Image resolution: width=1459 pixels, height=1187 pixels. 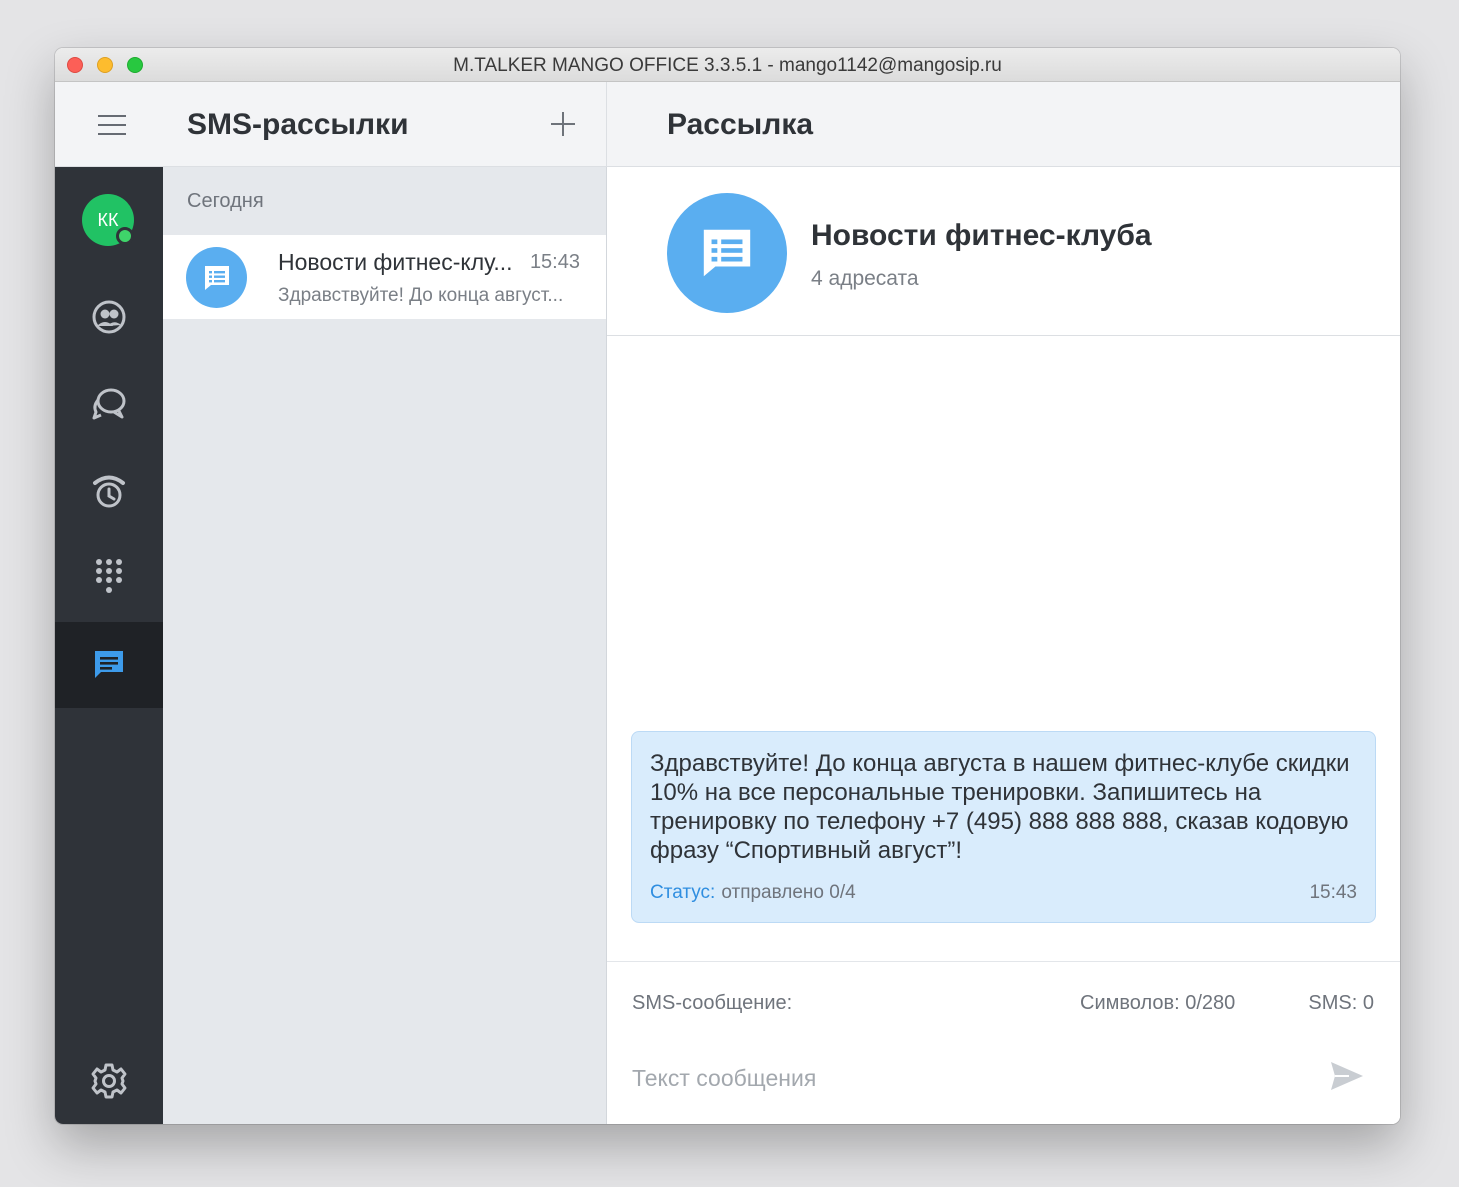 What do you see at coordinates (981, 235) in the screenshot?
I see `mailing-name: Новости фитнес-клуба` at bounding box center [981, 235].